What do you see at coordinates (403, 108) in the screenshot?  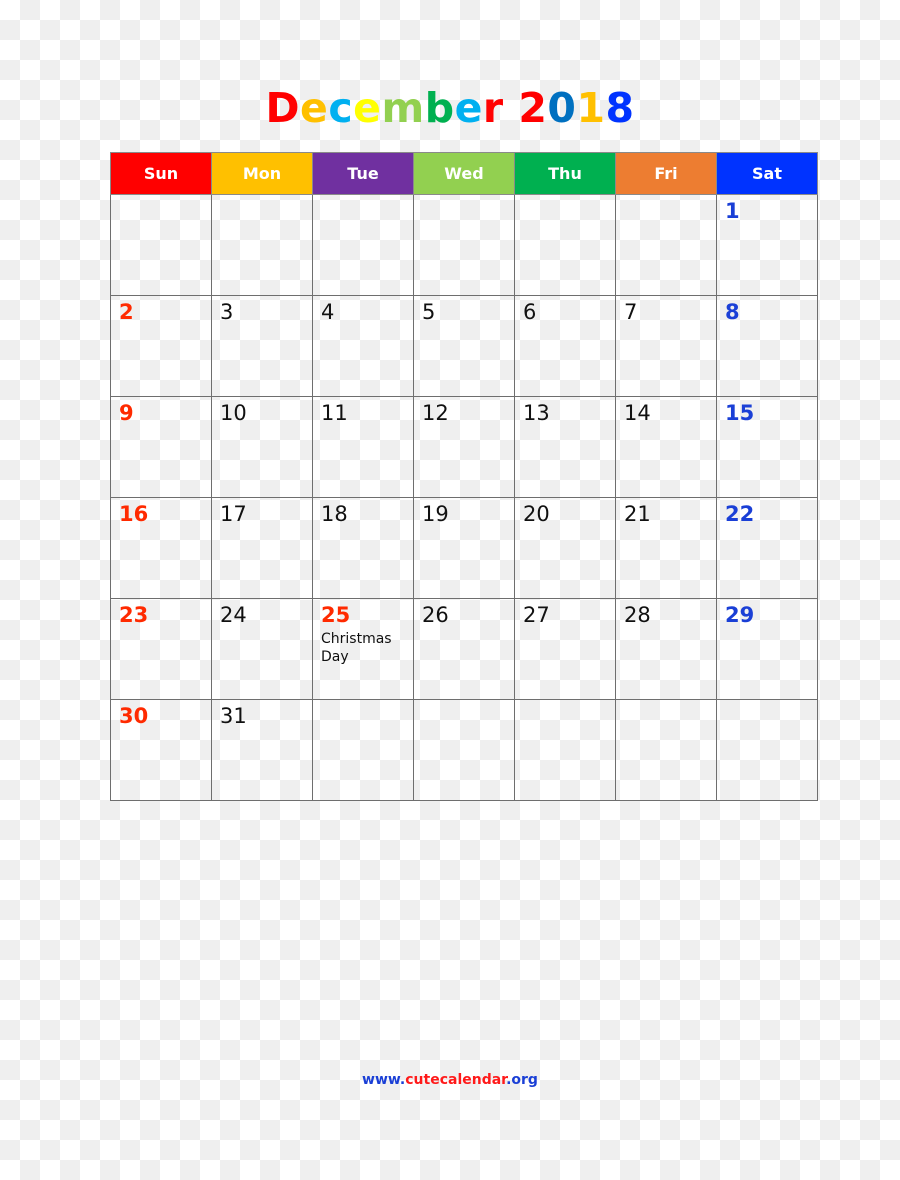 I see `title-letter: m` at bounding box center [403, 108].